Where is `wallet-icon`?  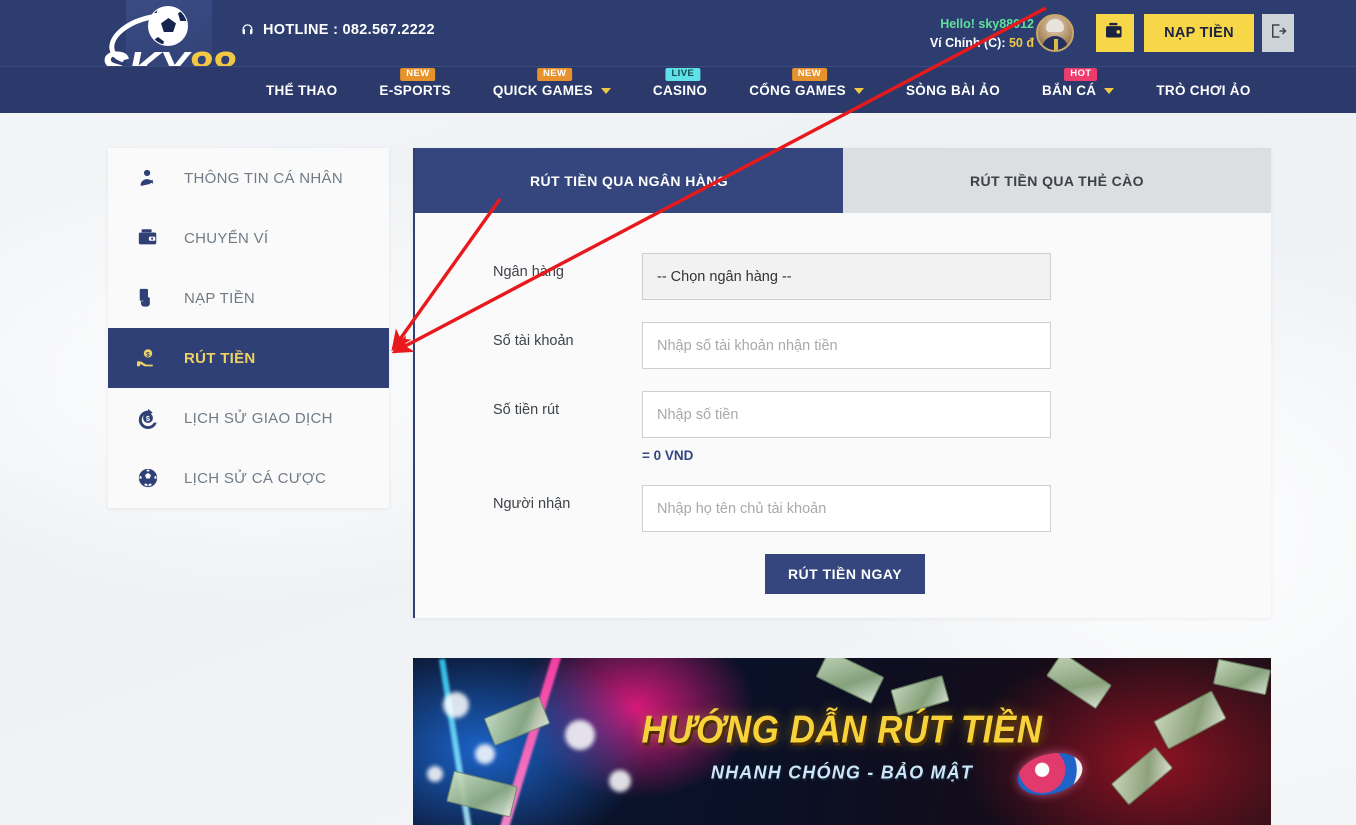
wallet-icon is located at coordinates (1115, 33).